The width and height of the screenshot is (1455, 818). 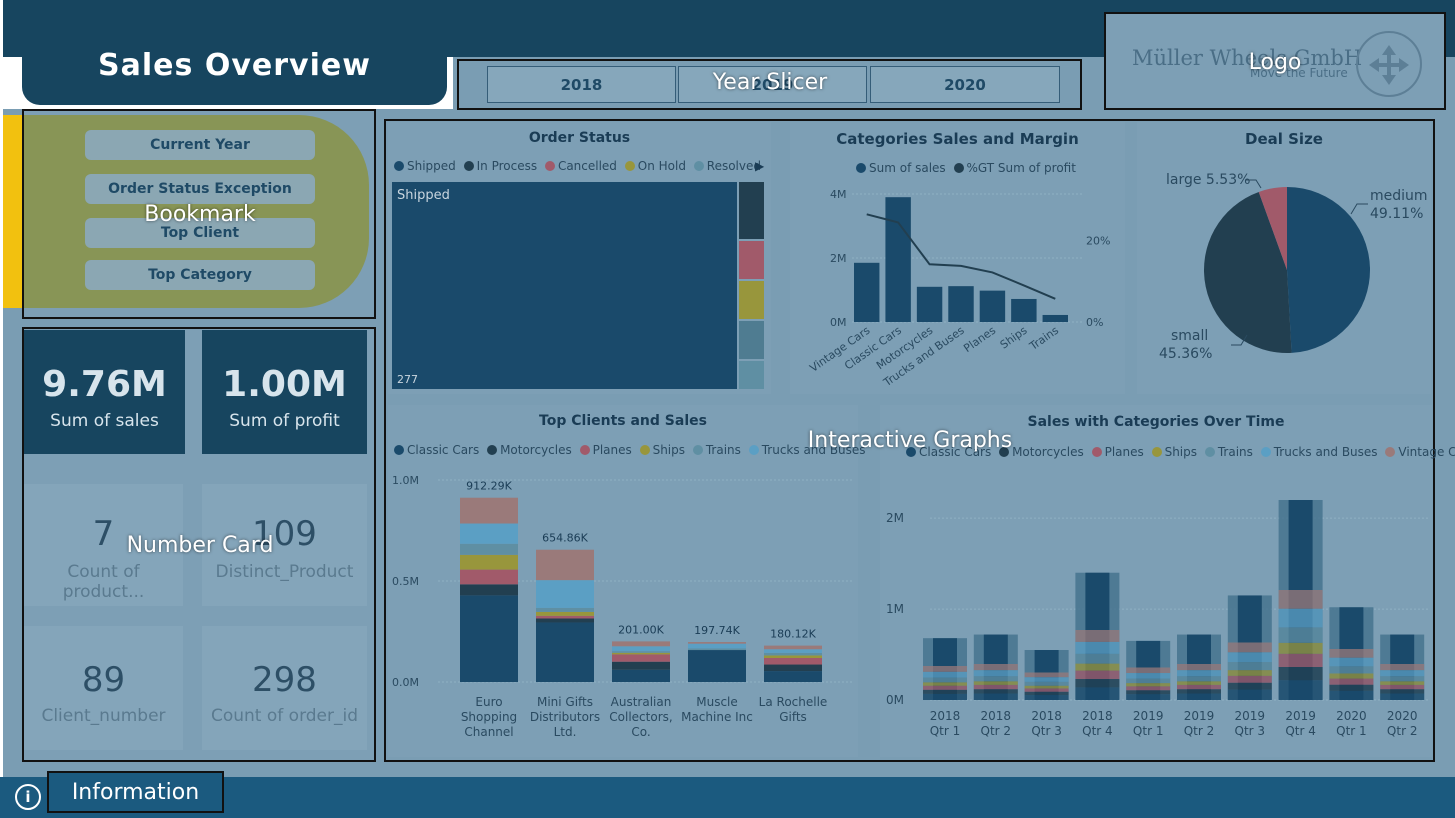 What do you see at coordinates (200, 145) in the screenshot?
I see `bookmark-current-year-button: Current Year` at bounding box center [200, 145].